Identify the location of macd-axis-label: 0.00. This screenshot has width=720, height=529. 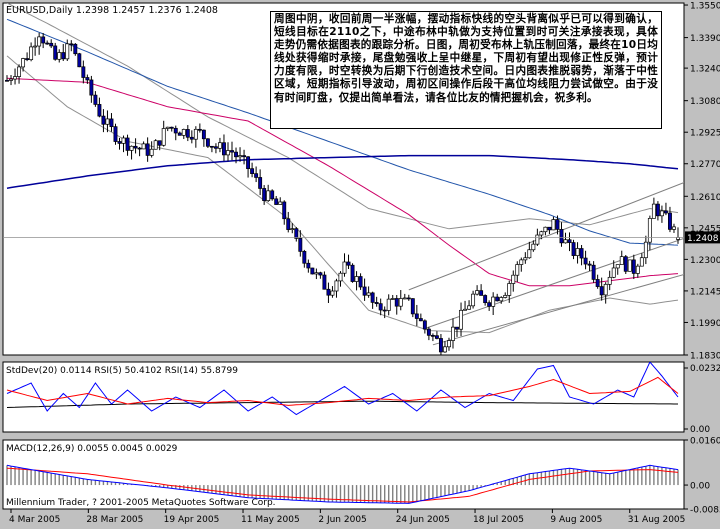
(700, 487).